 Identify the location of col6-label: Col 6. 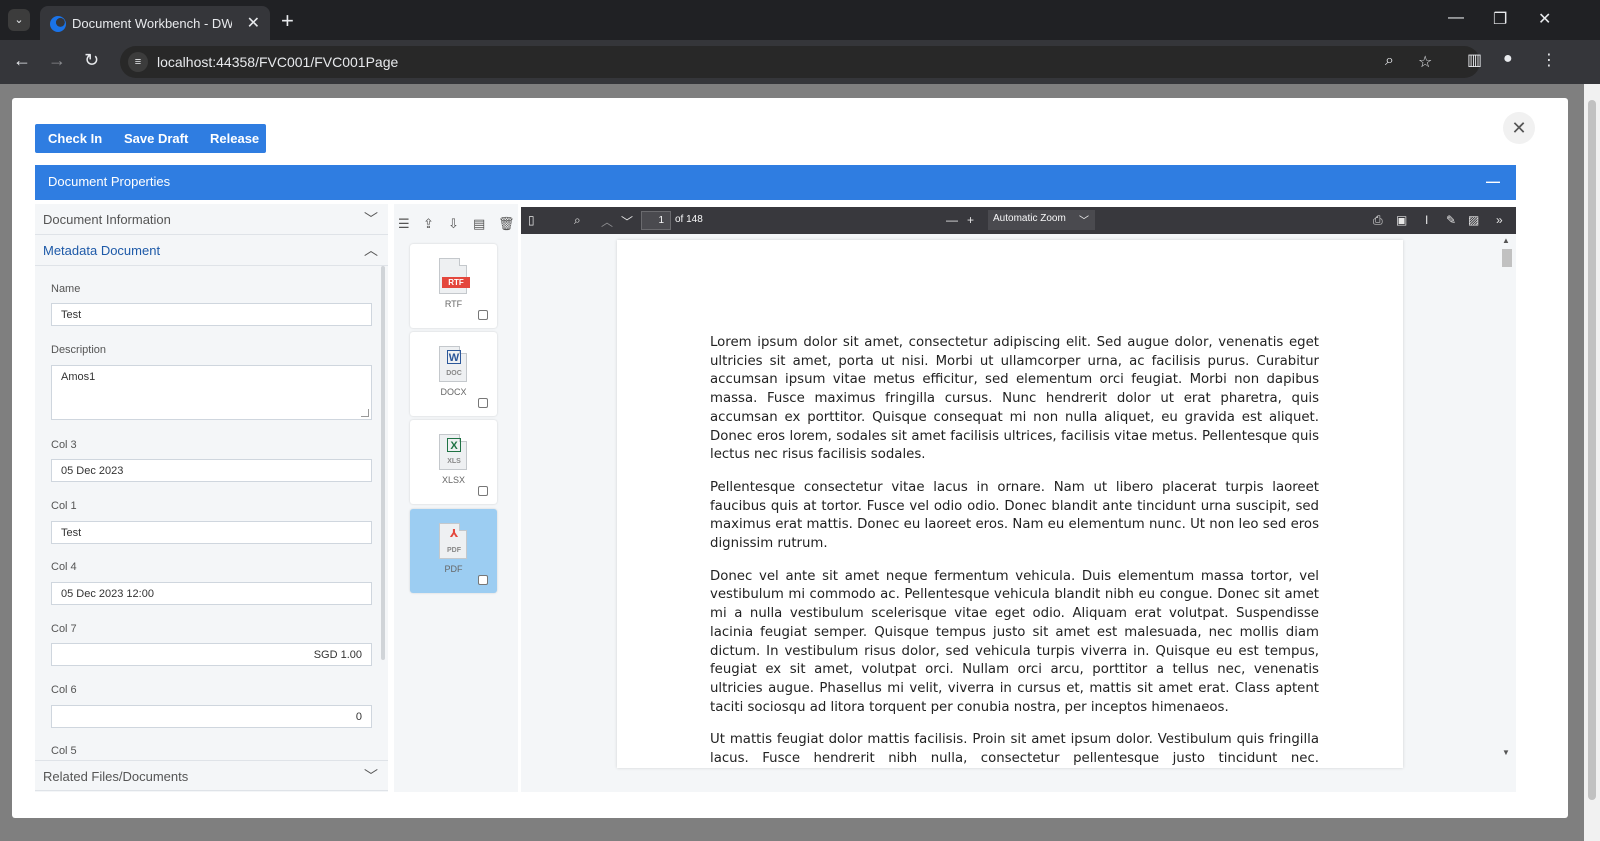
(64, 690).